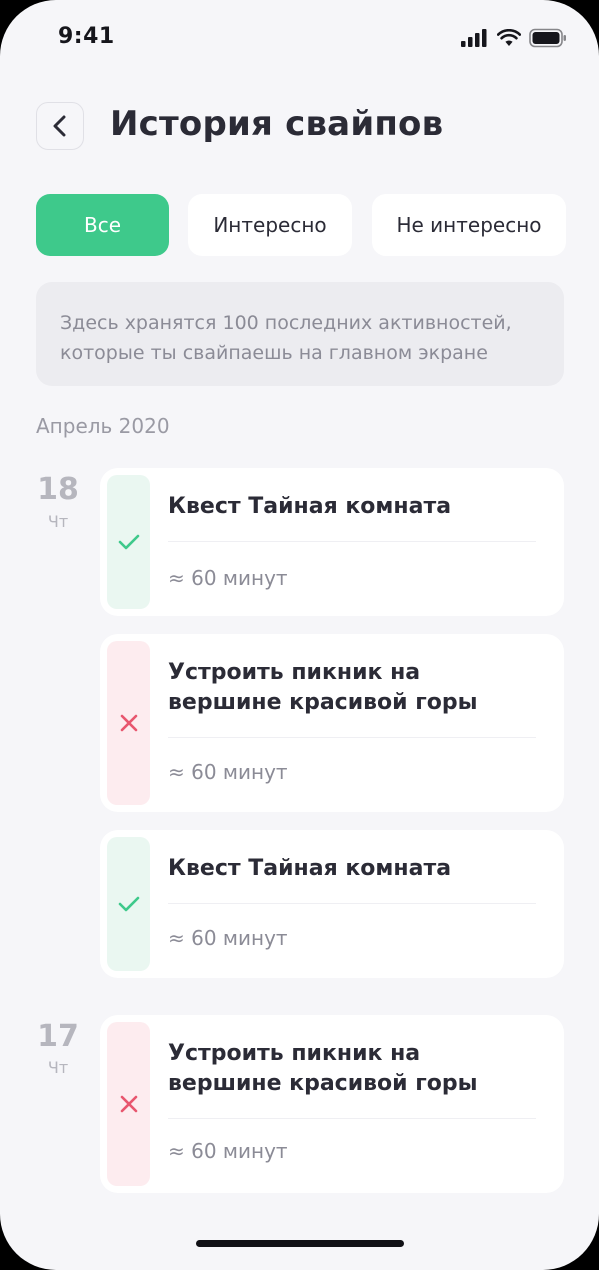 The image size is (599, 1270). What do you see at coordinates (58, 489) in the screenshot?
I see `day-number: 18` at bounding box center [58, 489].